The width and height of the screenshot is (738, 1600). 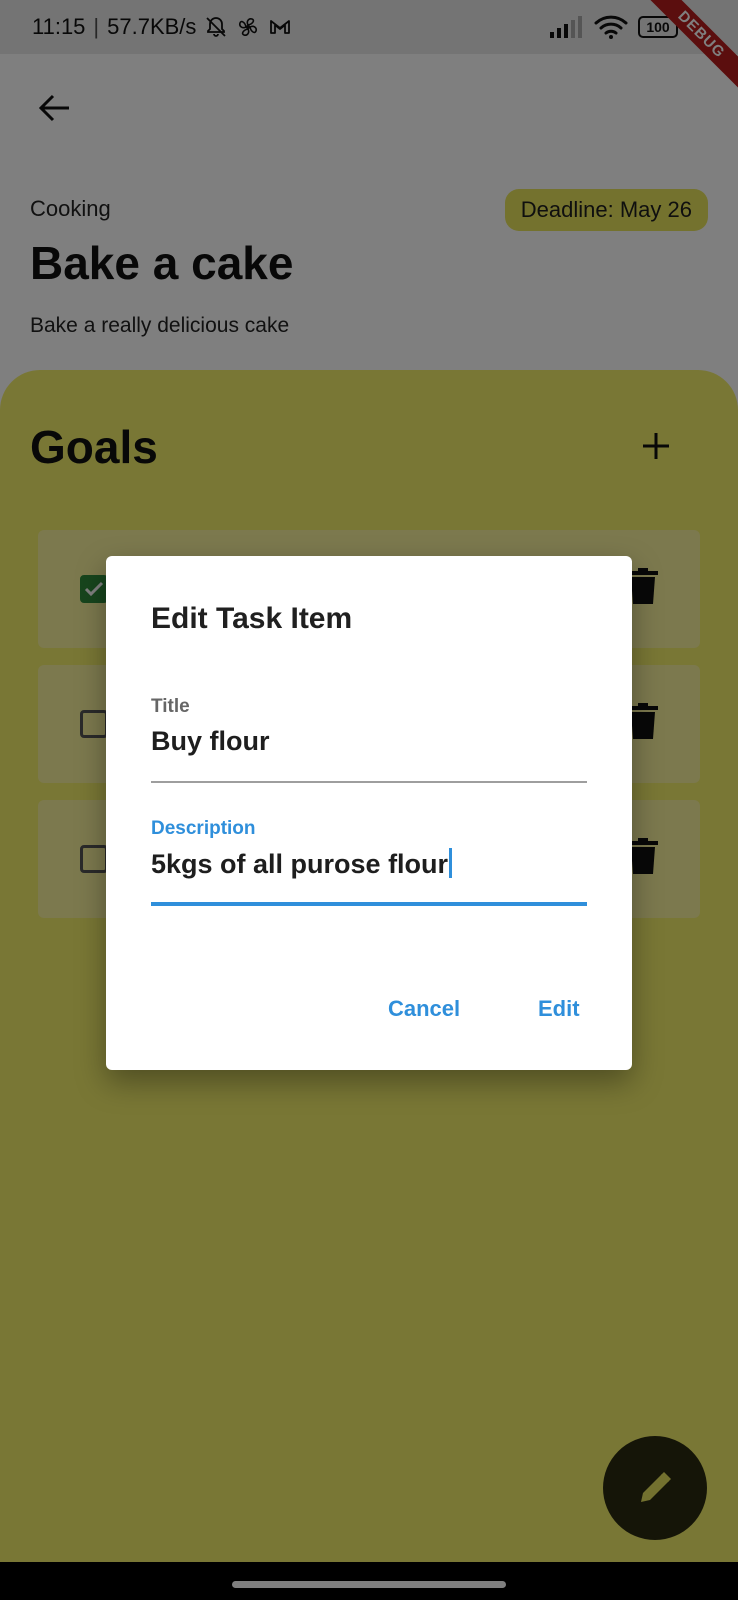 What do you see at coordinates (170, 706) in the screenshot?
I see `title-field-label: Title` at bounding box center [170, 706].